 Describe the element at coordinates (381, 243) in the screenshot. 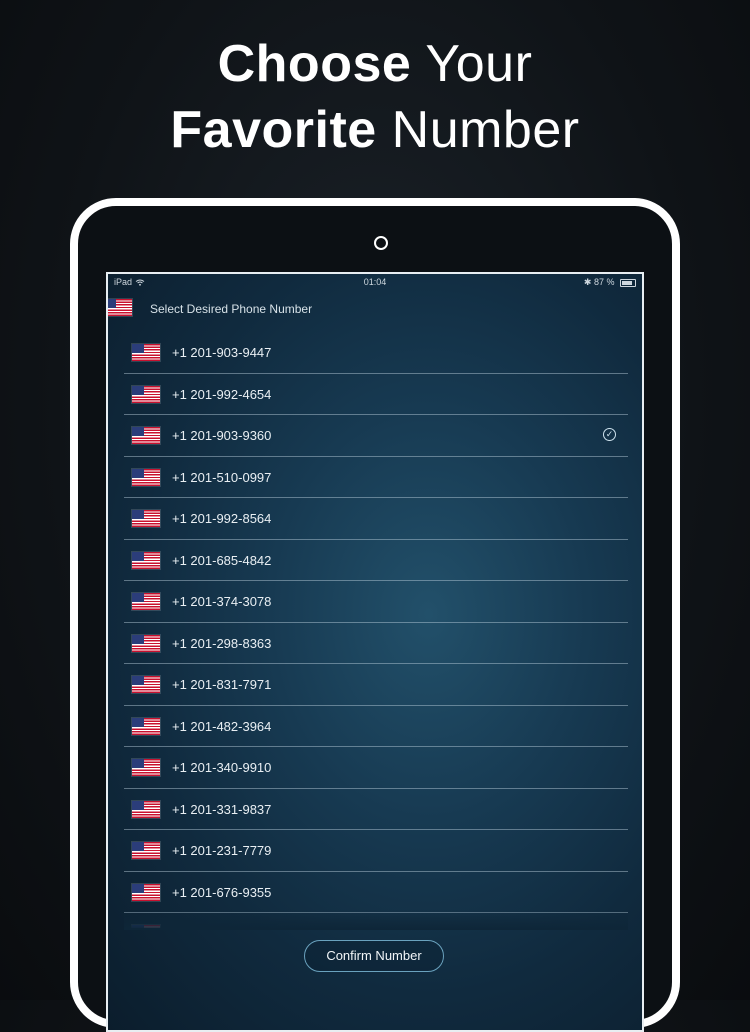

I see `camera-icon` at that location.